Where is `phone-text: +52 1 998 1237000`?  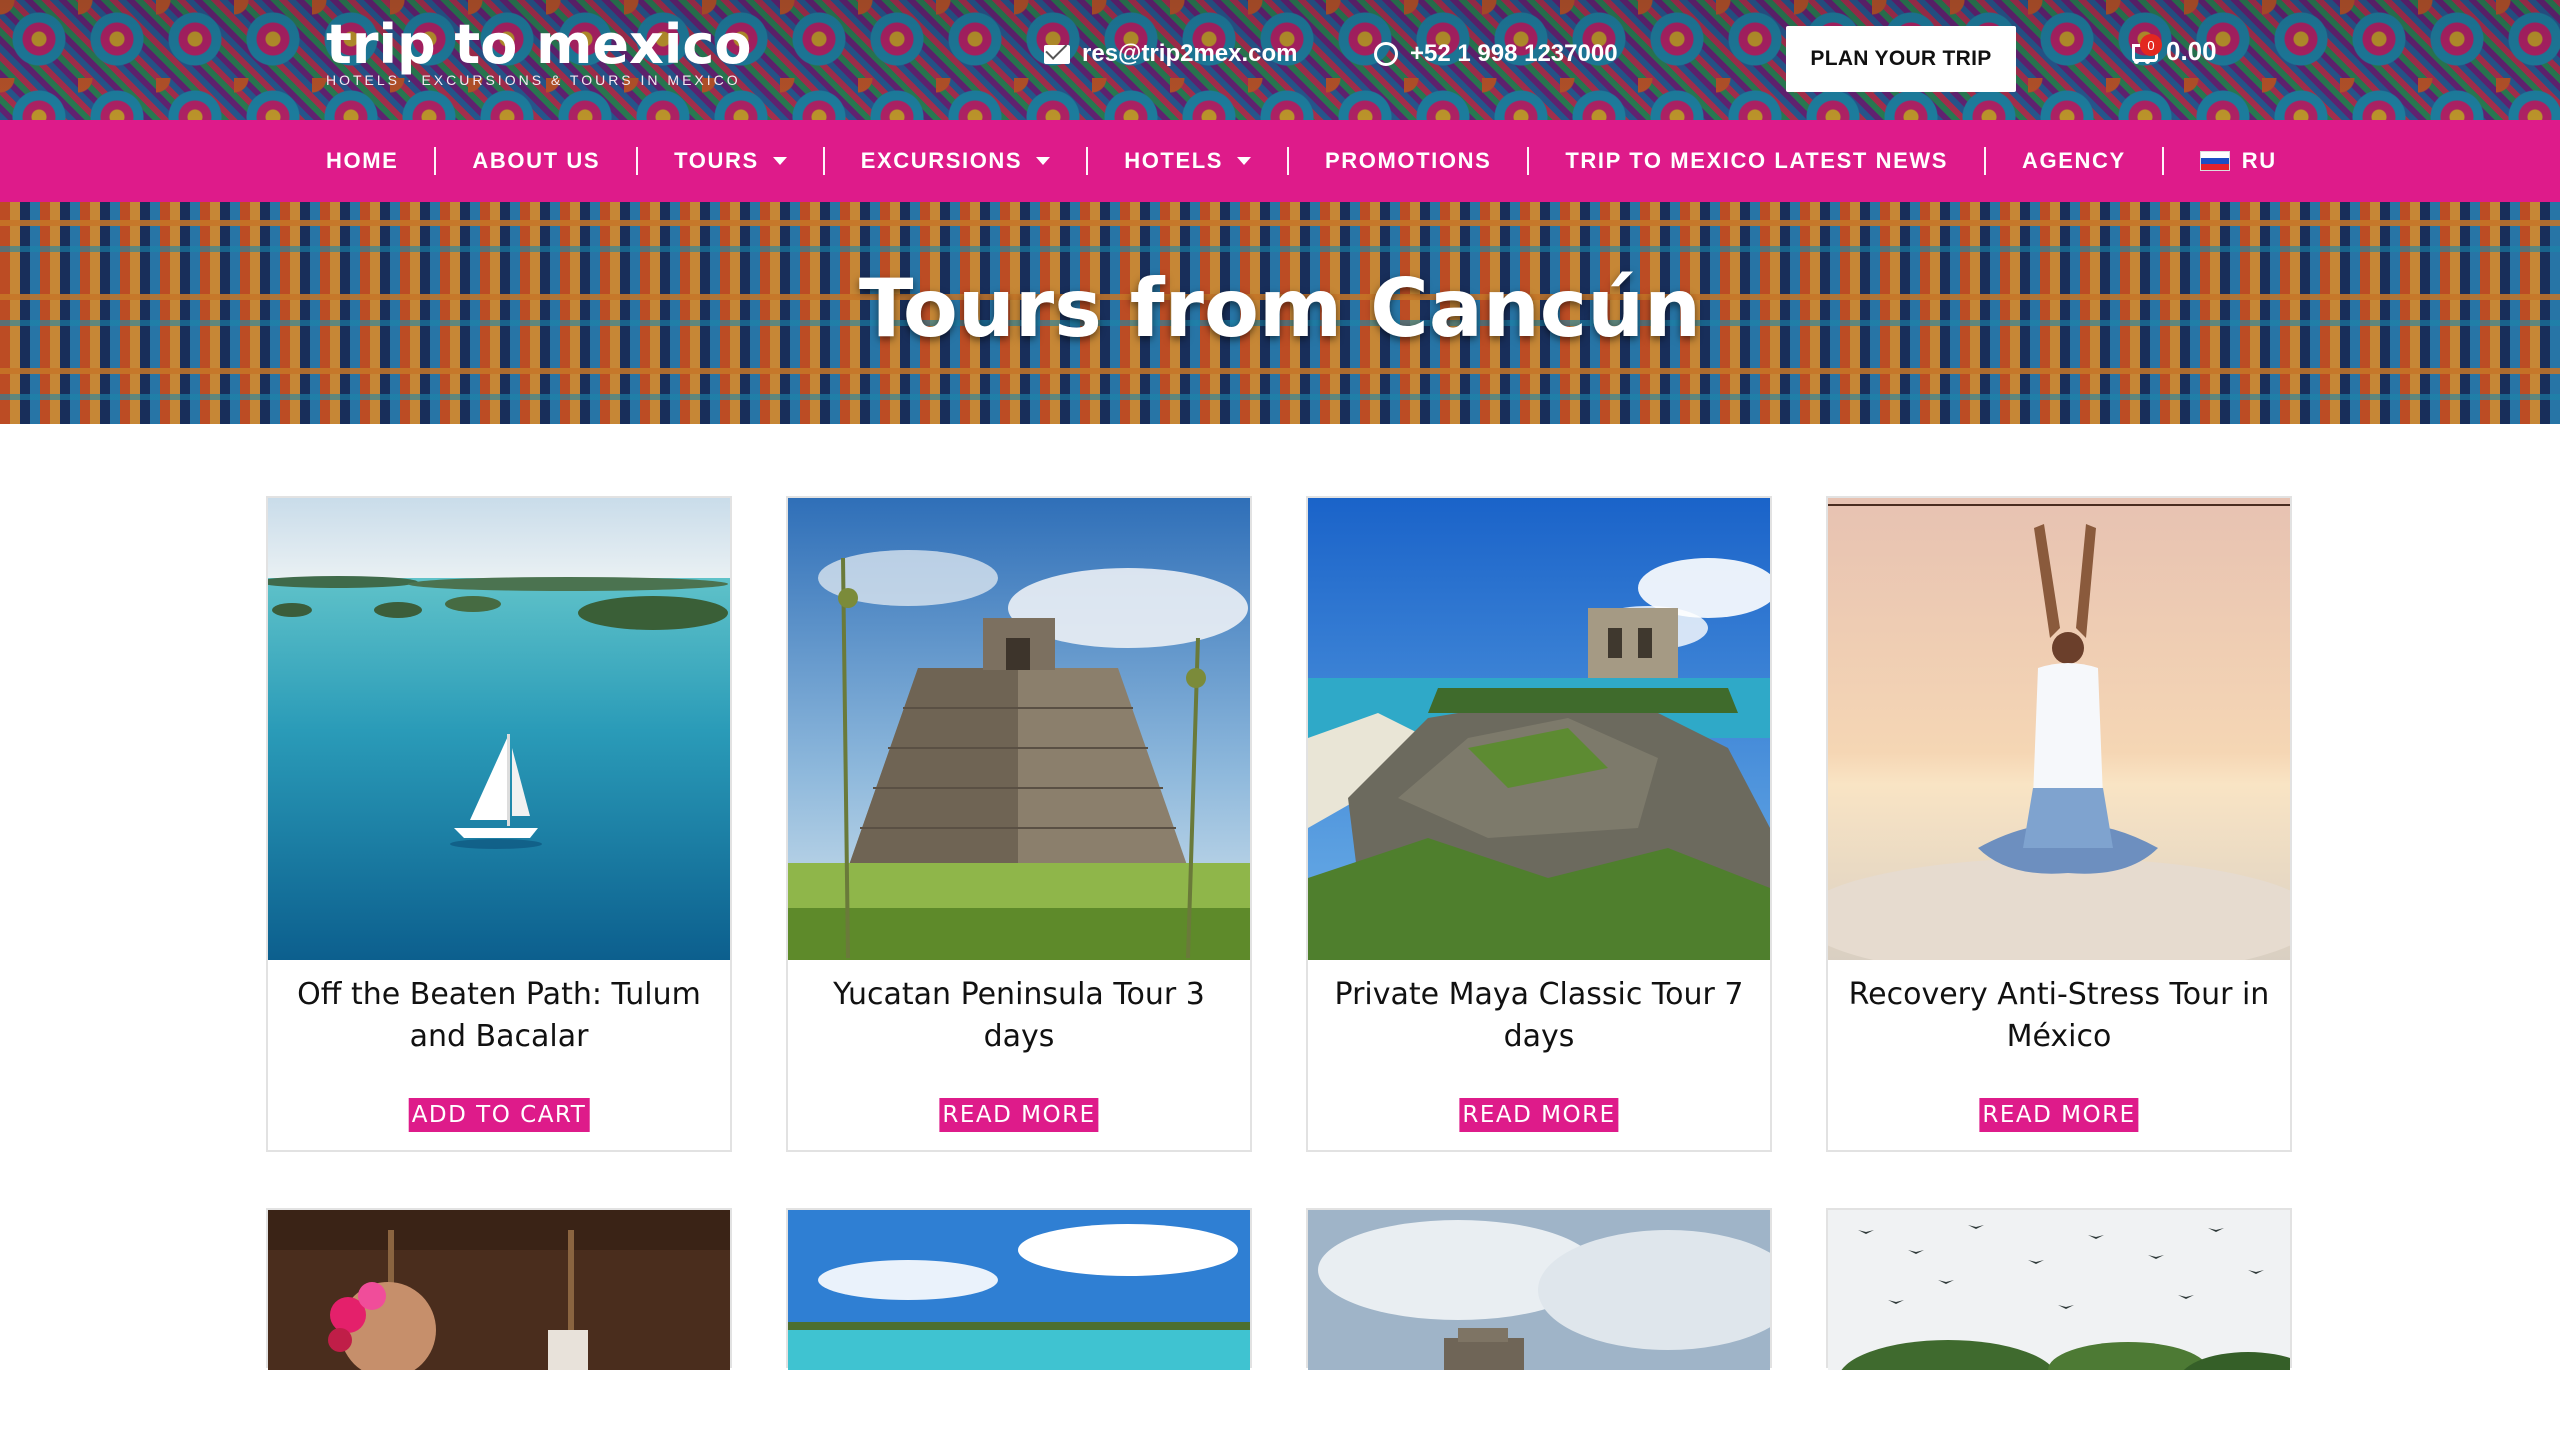 phone-text: +52 1 998 1237000 is located at coordinates (1514, 53).